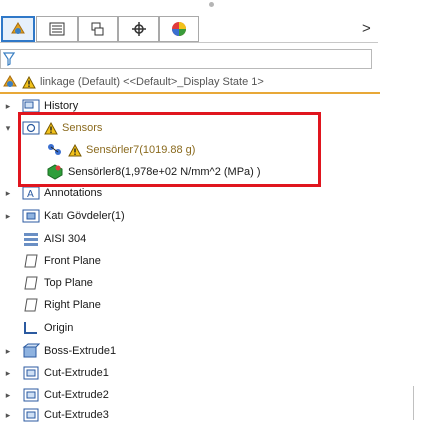 The image size is (425, 425). Describe the element at coordinates (366, 28) in the screenshot. I see `more-tabs-button: >` at that location.